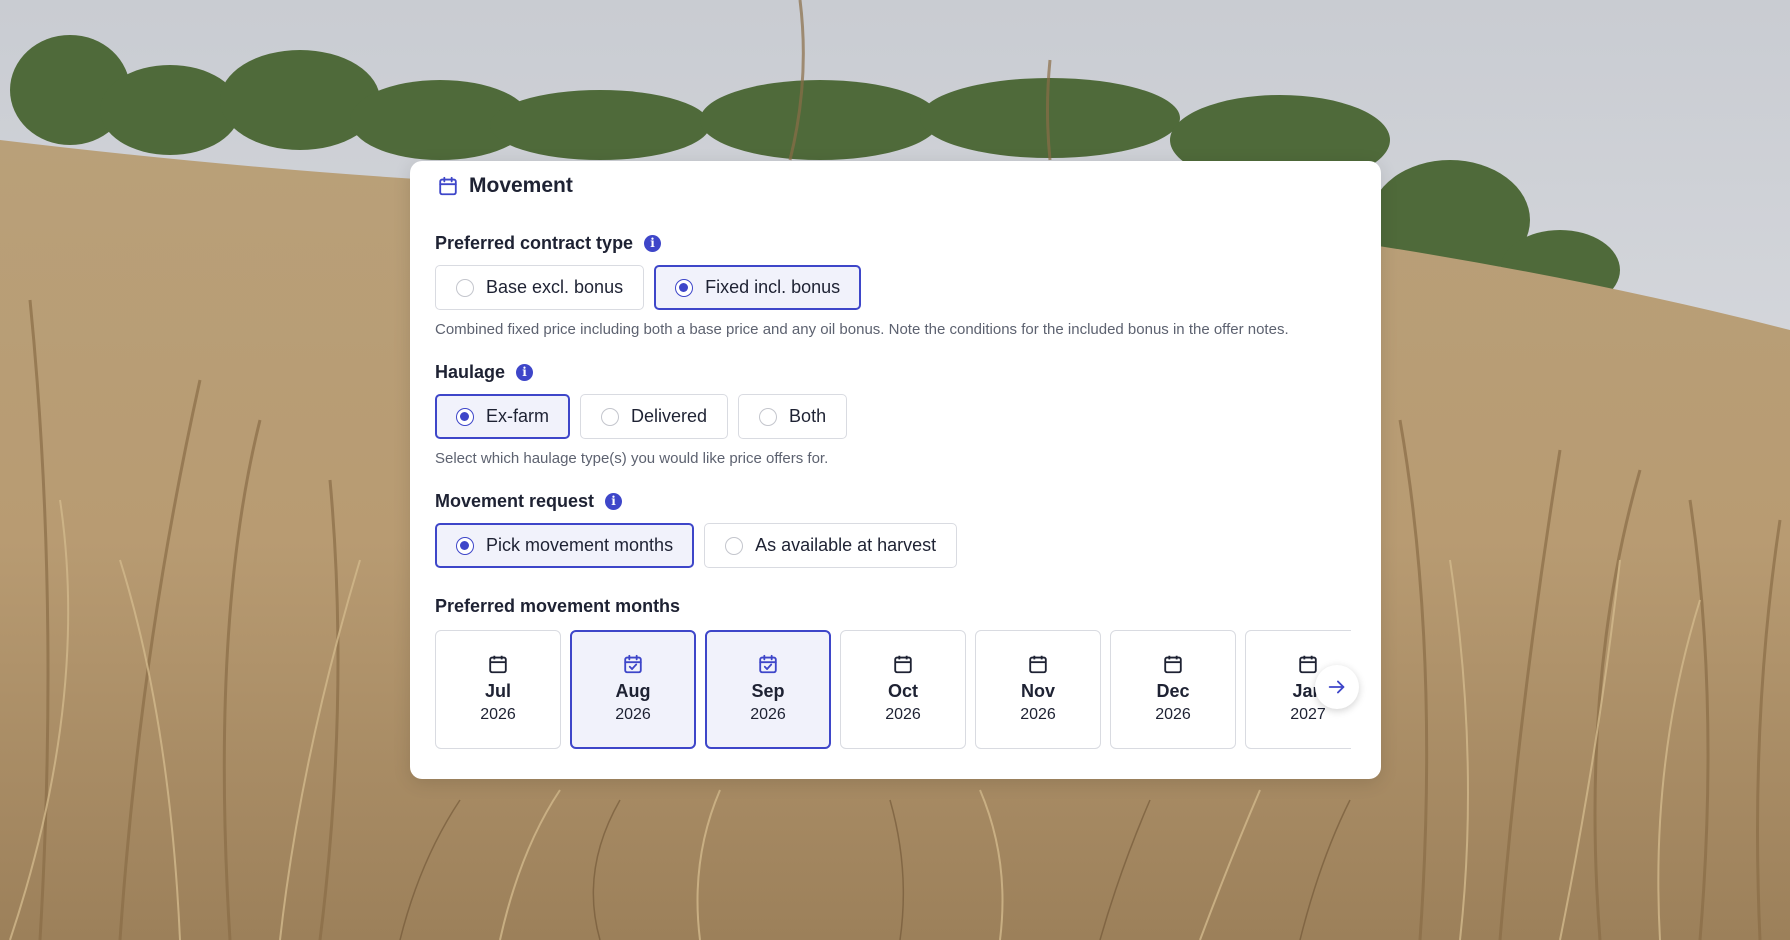  Describe the element at coordinates (895, 501) in the screenshot. I see `movement-request-label-row: Movement request i` at that location.